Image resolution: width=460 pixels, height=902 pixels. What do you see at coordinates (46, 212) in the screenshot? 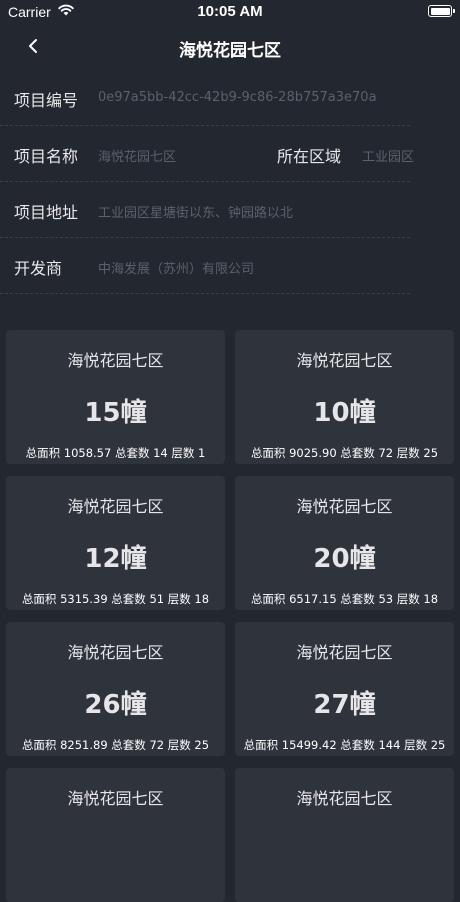
I see `project-address-label: 项目地址` at bounding box center [46, 212].